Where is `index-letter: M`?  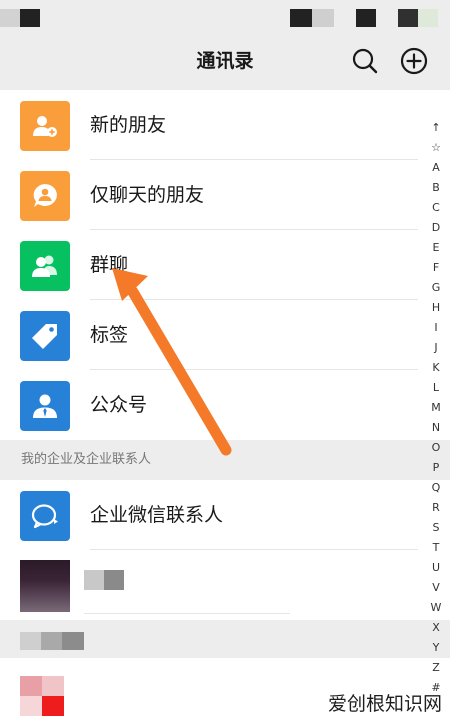
index-letter: M is located at coordinates (436, 408).